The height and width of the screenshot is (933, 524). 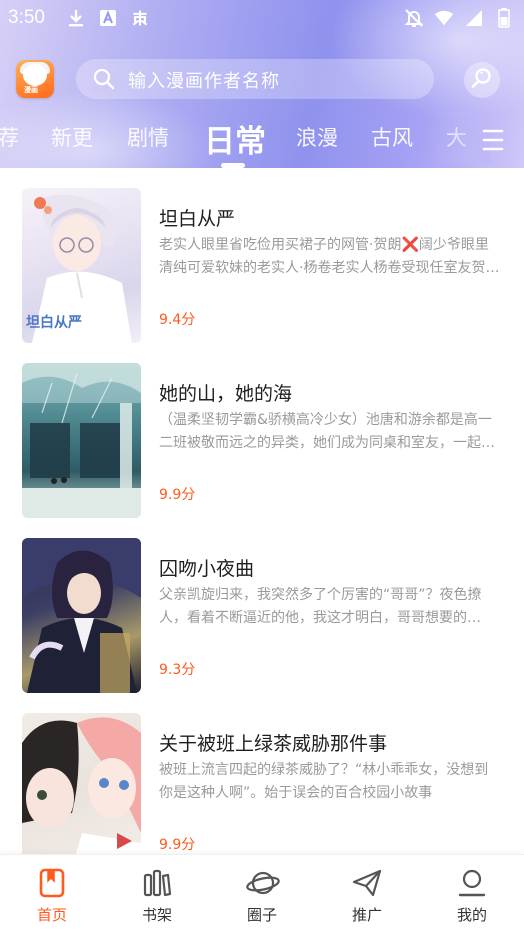 I want to click on bottom-navigation: 首页 书架 圈子 推广 我的, so click(x=262, y=893).